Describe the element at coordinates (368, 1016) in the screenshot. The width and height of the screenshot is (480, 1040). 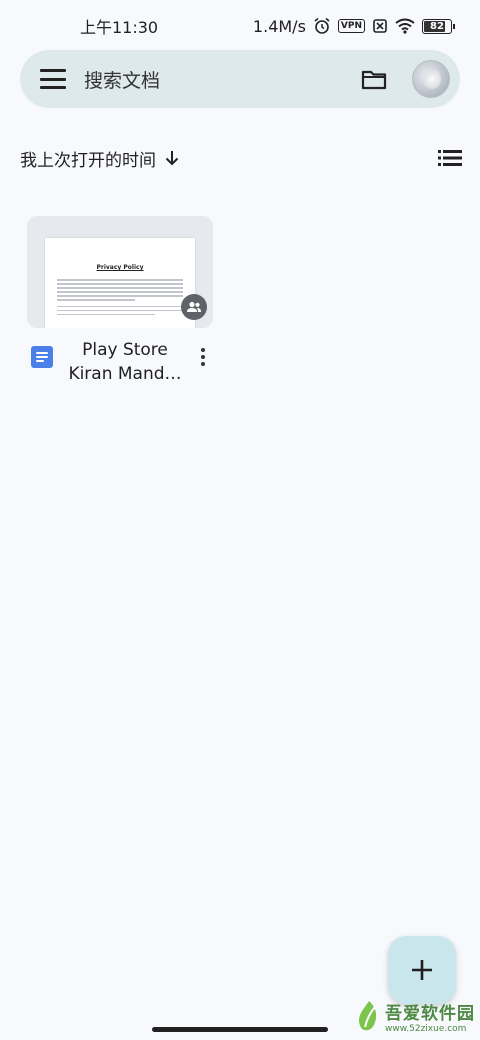
I see `watermark-logo-icon` at that location.